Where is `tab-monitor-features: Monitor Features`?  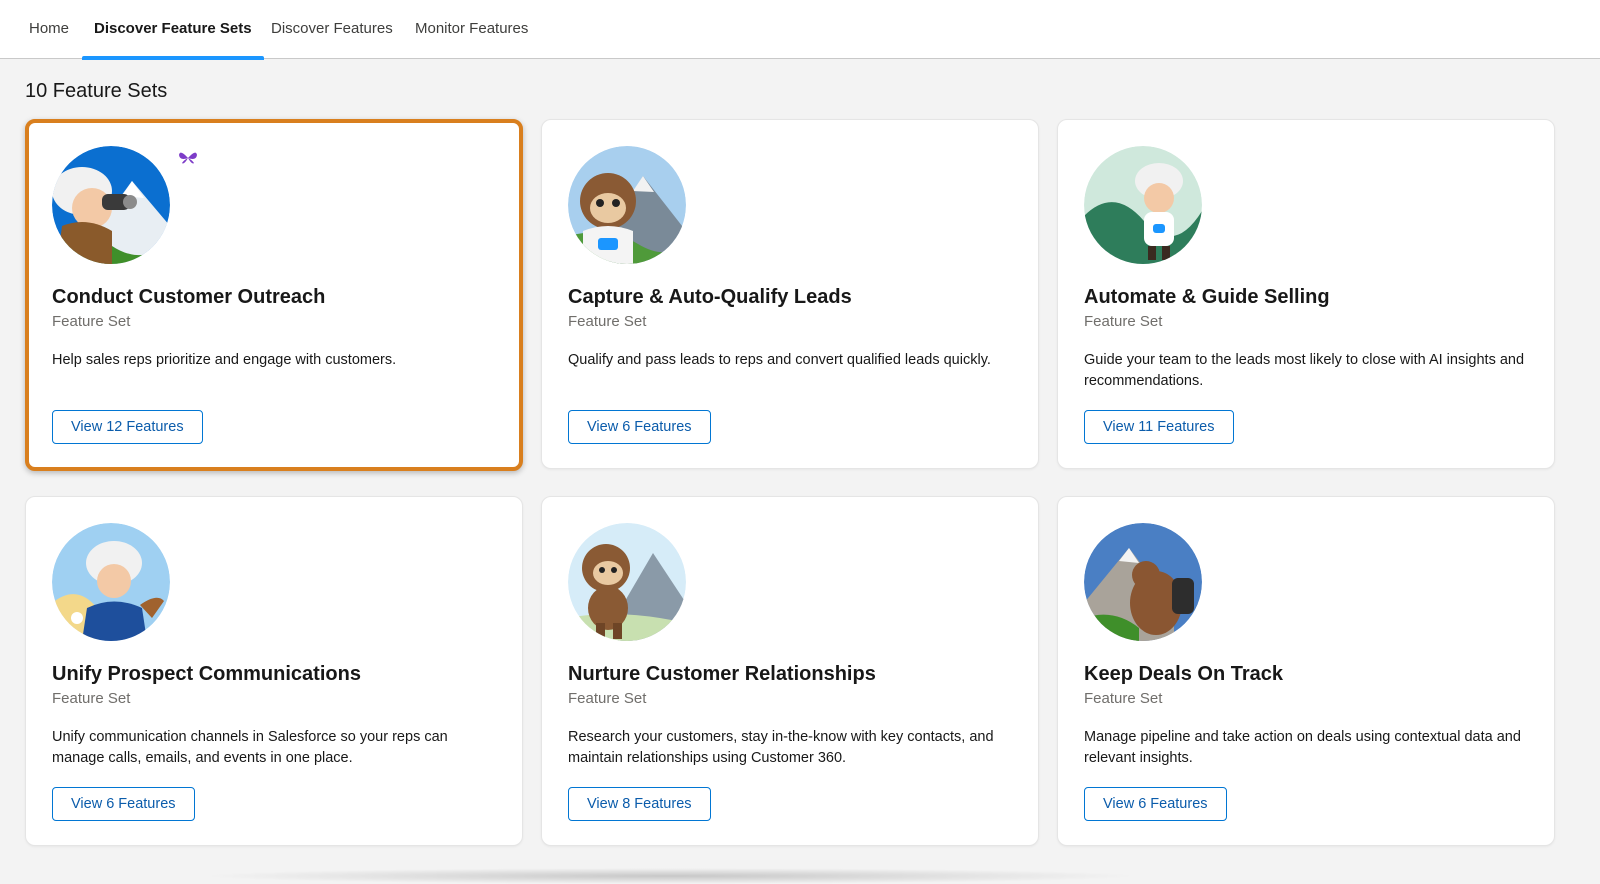
tab-monitor-features: Monitor Features is located at coordinates (471, 29).